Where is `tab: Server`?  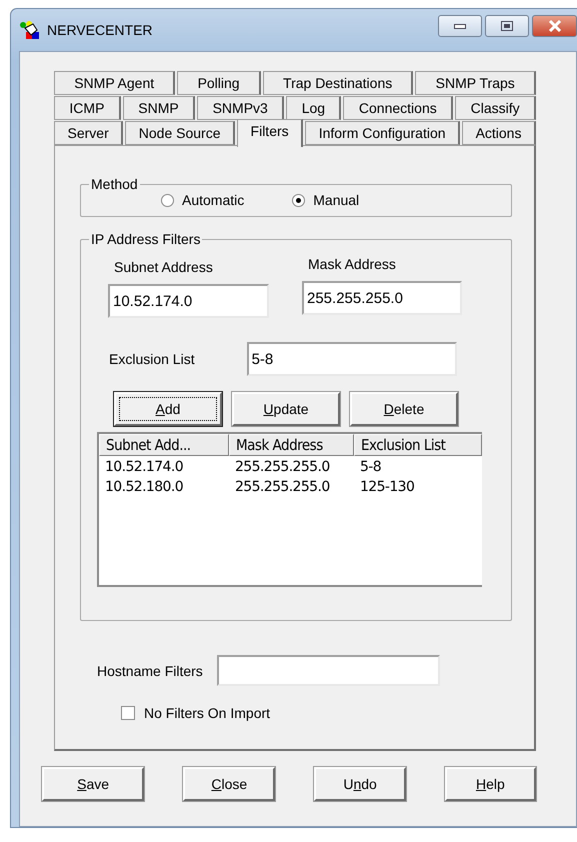
tab: Server is located at coordinates (89, 133).